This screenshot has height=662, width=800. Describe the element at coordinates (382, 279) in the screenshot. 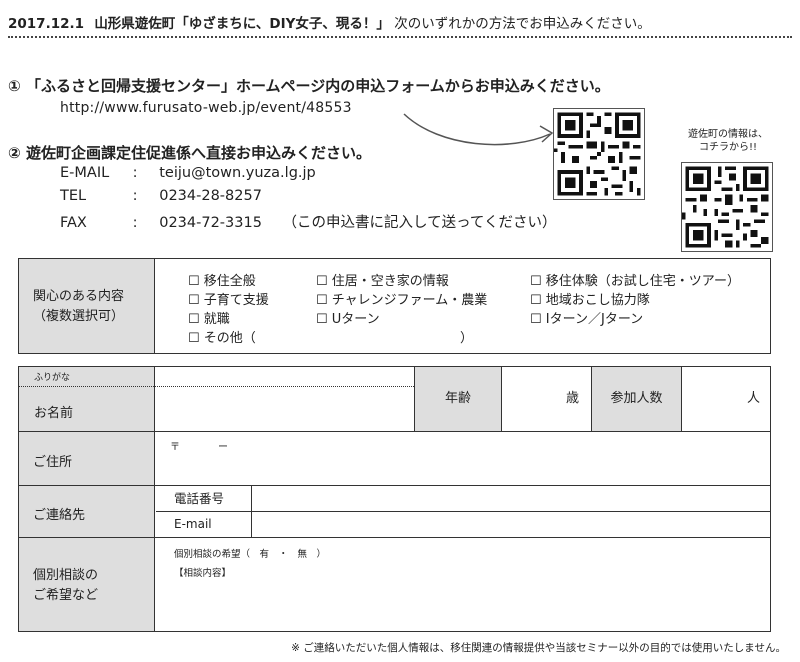

I see `checkbox-housing: ☐ 住居・空き家の情報` at that location.